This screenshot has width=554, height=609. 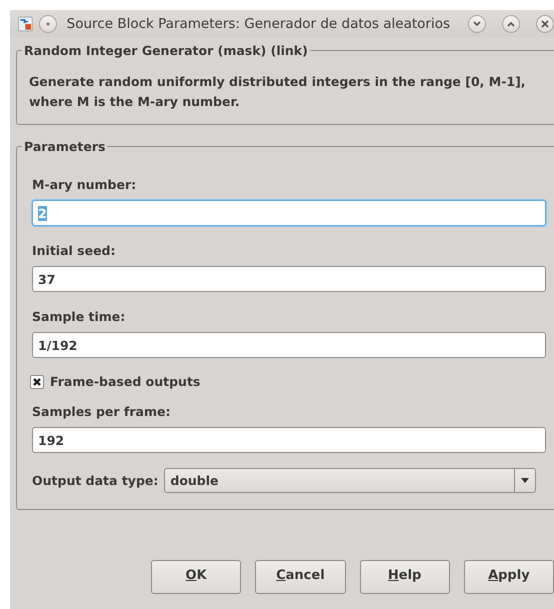 What do you see at coordinates (64, 146) in the screenshot?
I see `group-title: Parameters` at bounding box center [64, 146].